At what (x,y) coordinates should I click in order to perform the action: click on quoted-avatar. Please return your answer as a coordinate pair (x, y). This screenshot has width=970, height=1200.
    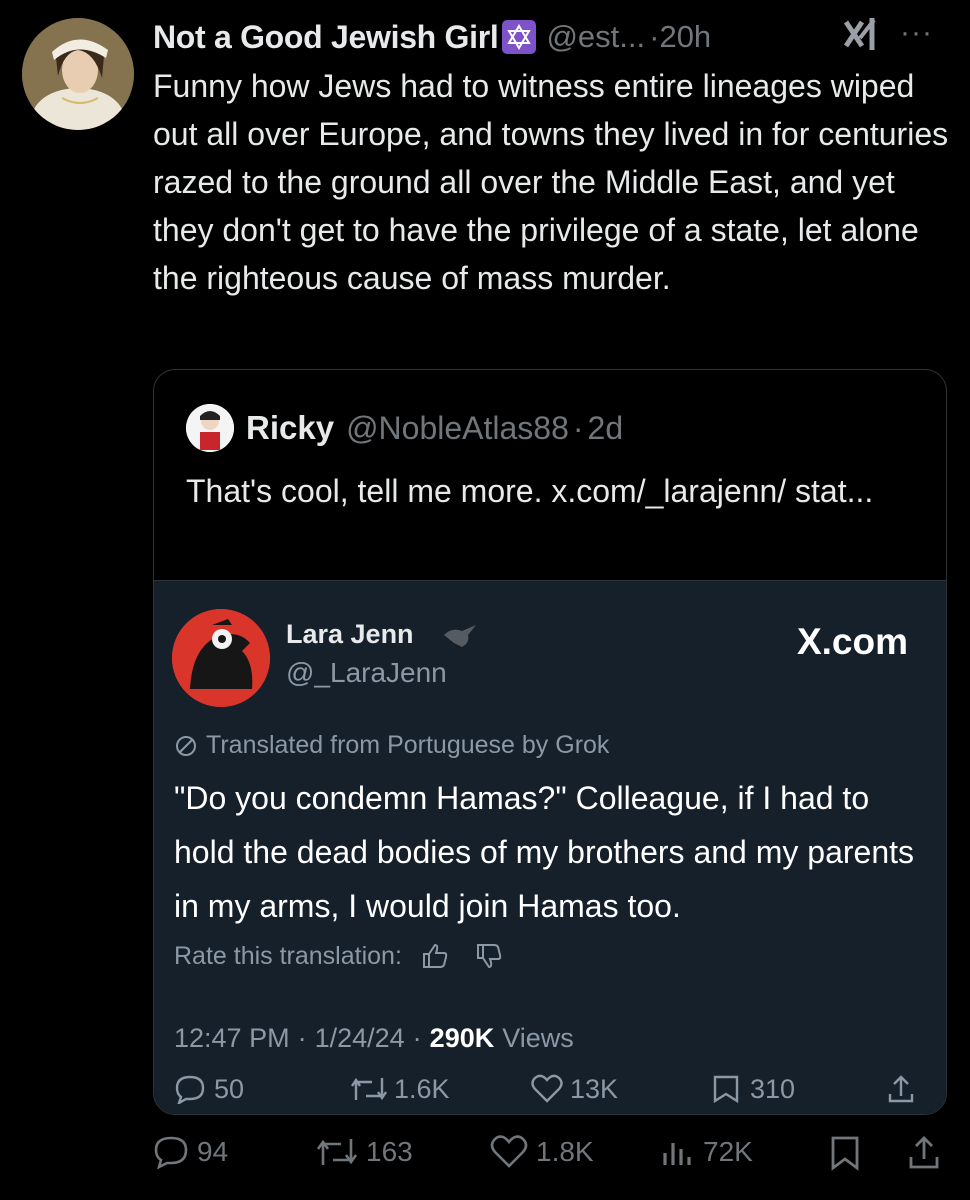
    Looking at the image, I should click on (210, 428).